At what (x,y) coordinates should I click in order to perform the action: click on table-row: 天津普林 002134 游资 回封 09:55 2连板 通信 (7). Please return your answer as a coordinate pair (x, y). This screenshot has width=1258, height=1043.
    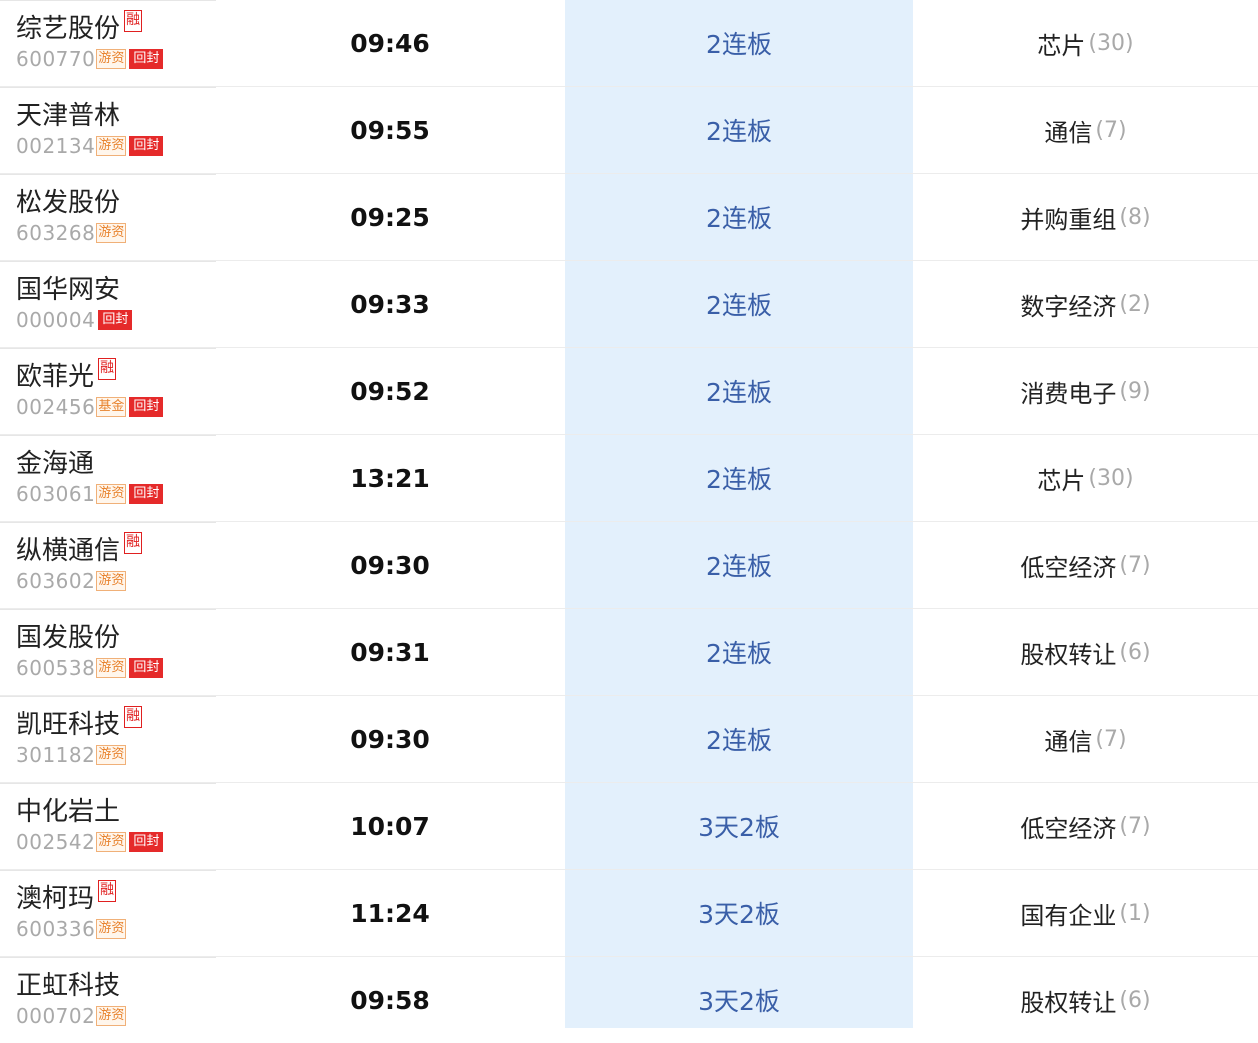
    Looking at the image, I should click on (629, 129).